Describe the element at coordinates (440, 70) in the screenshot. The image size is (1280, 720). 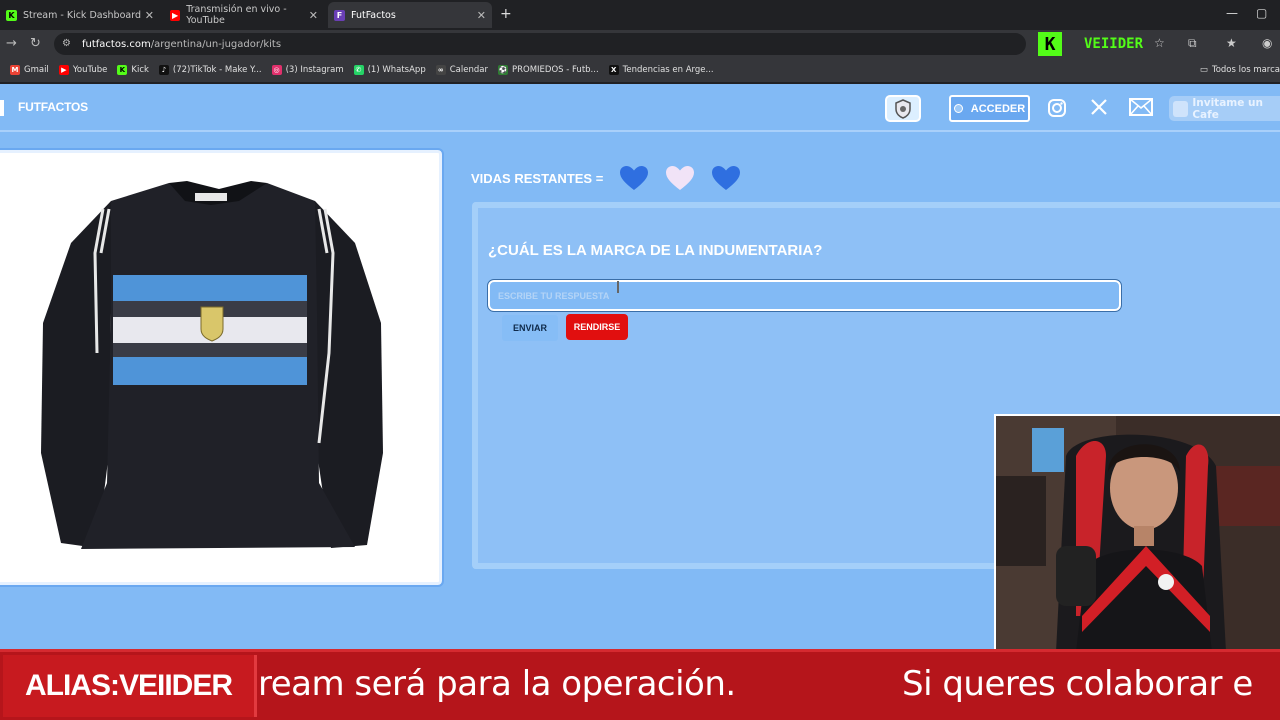
I see `calendar-icon: ∞` at that location.